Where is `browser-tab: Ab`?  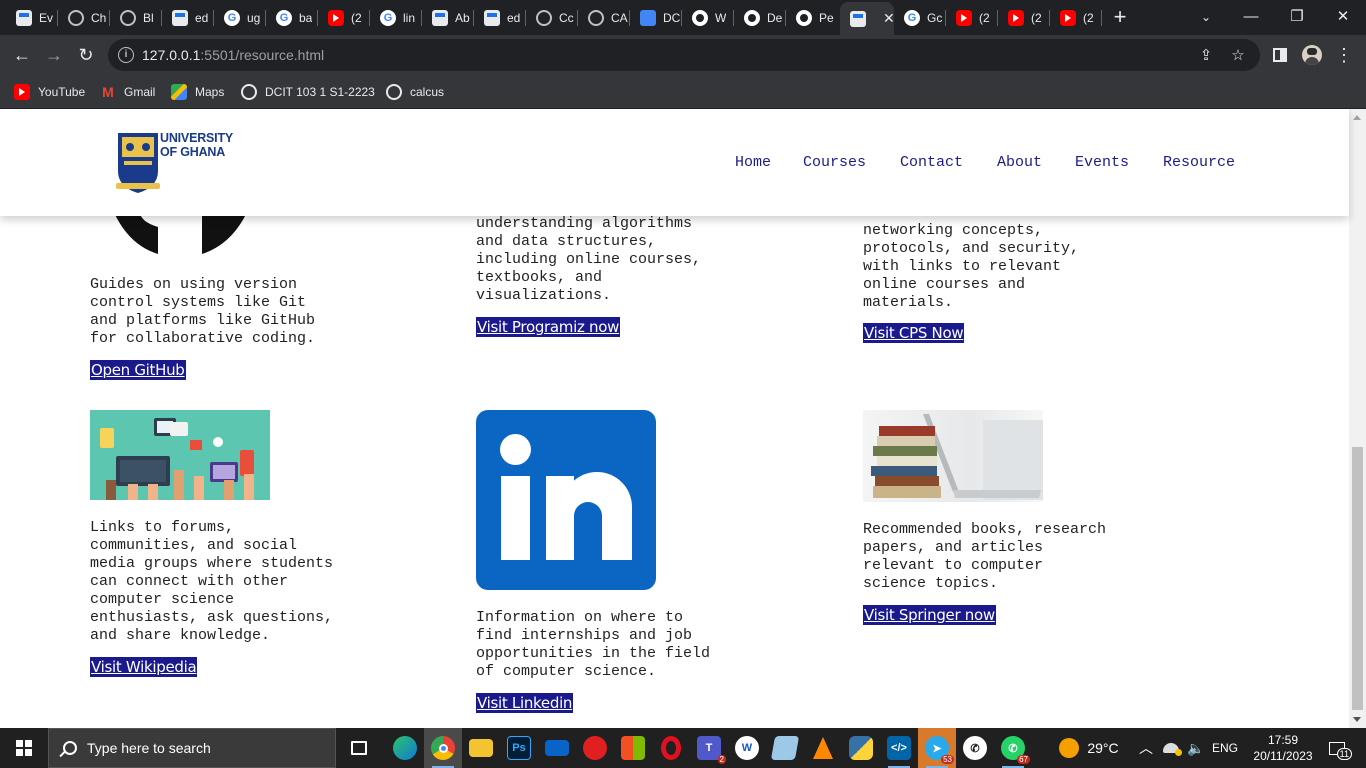 browser-tab: Ab is located at coordinates (447, 18).